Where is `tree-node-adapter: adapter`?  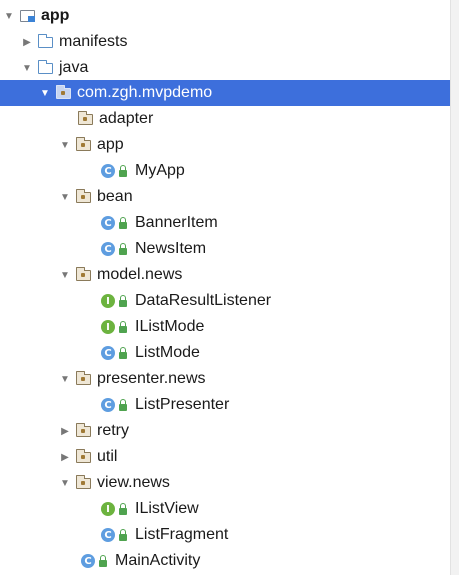
tree-node-adapter: adapter is located at coordinates (225, 119).